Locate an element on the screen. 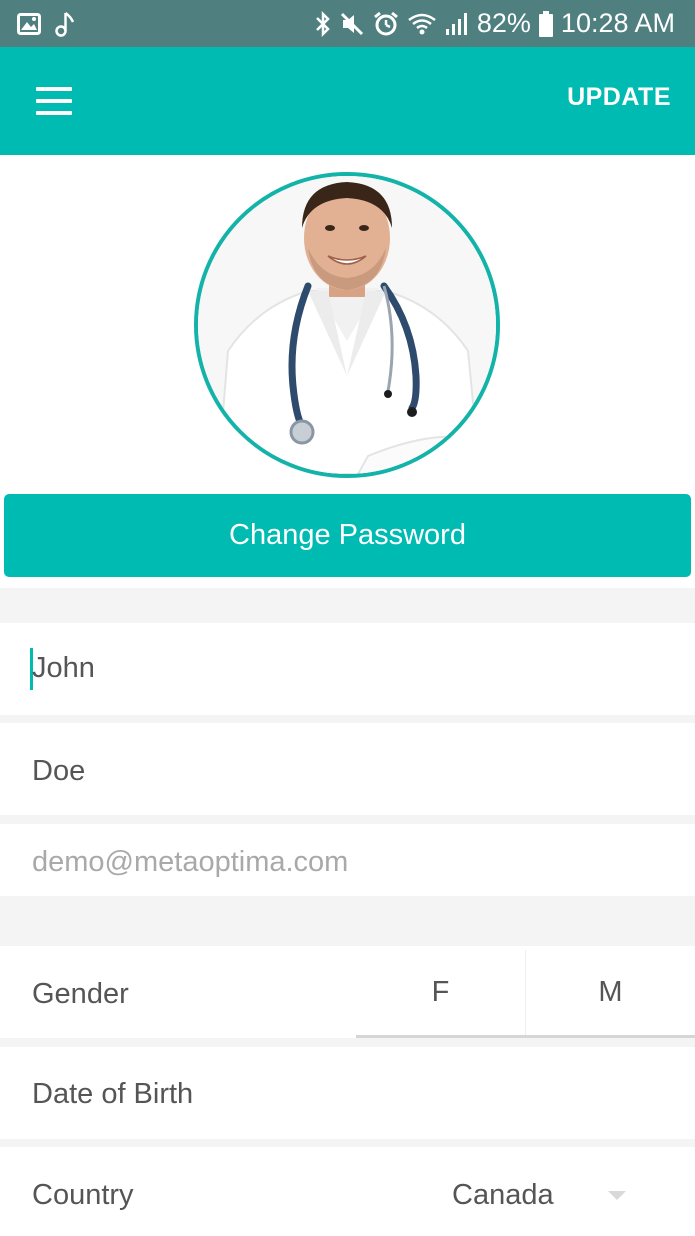  country-field: Country Canada is located at coordinates (347, 1191).